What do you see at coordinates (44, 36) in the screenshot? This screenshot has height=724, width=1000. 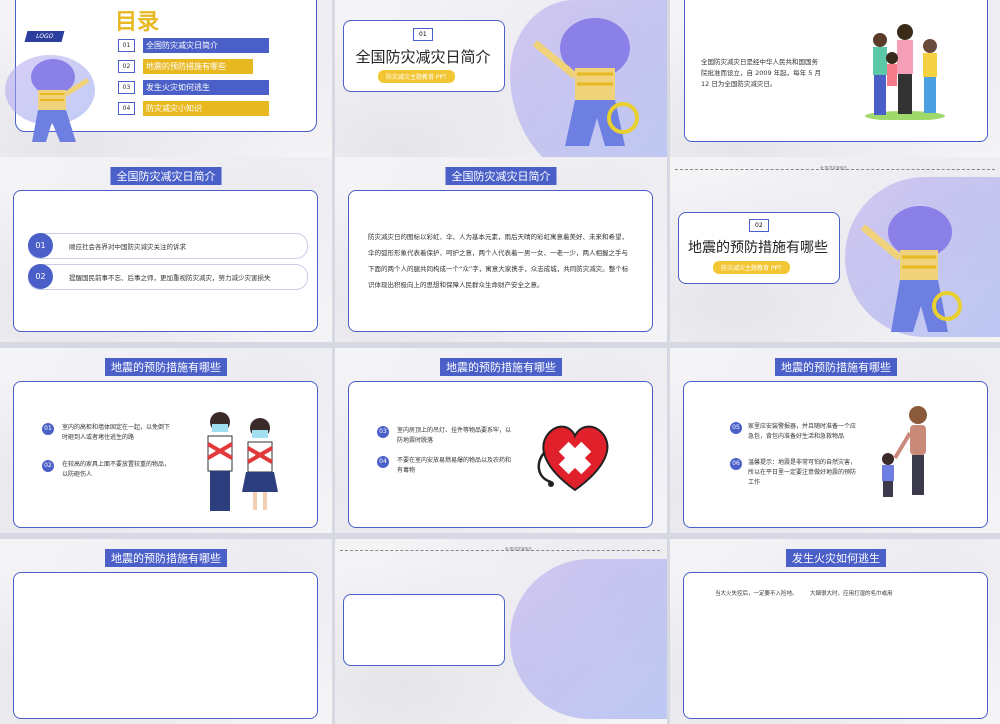 I see `logo-badge: LOGO` at bounding box center [44, 36].